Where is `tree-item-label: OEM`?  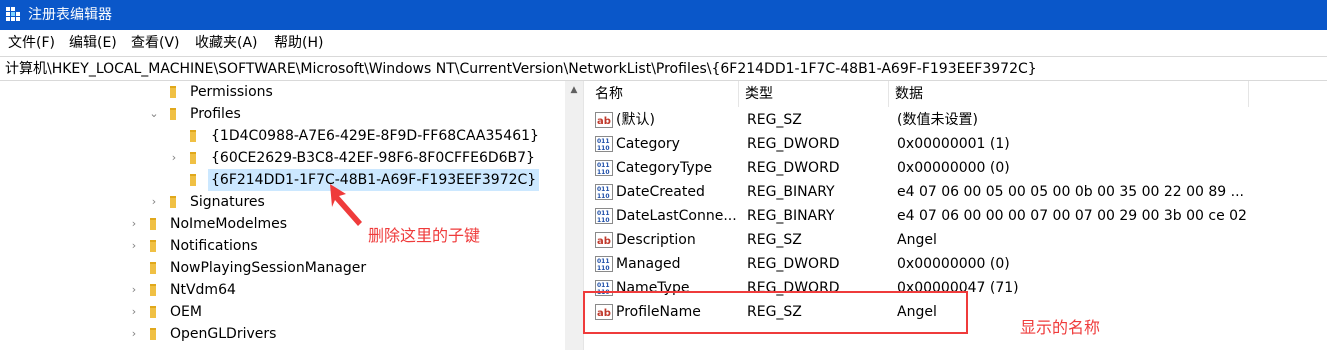 tree-item-label: OEM is located at coordinates (186, 312).